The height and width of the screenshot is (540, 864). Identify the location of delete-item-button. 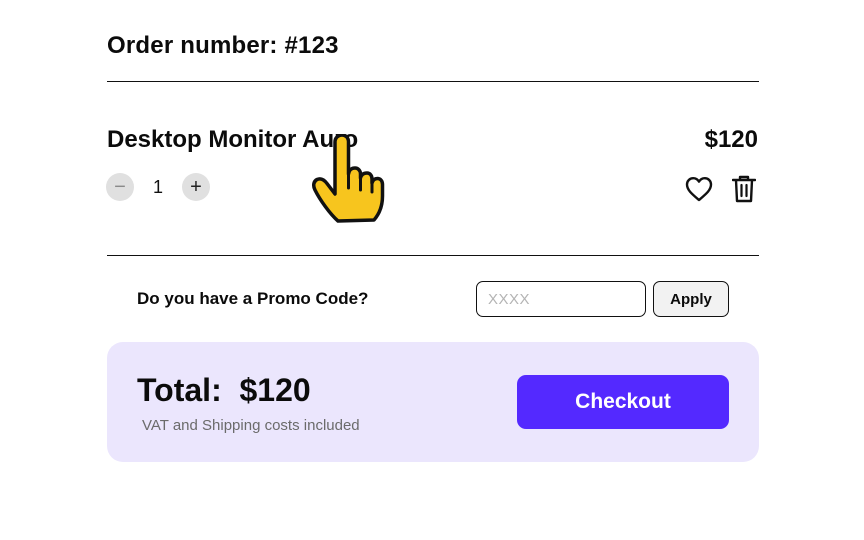
(744, 189).